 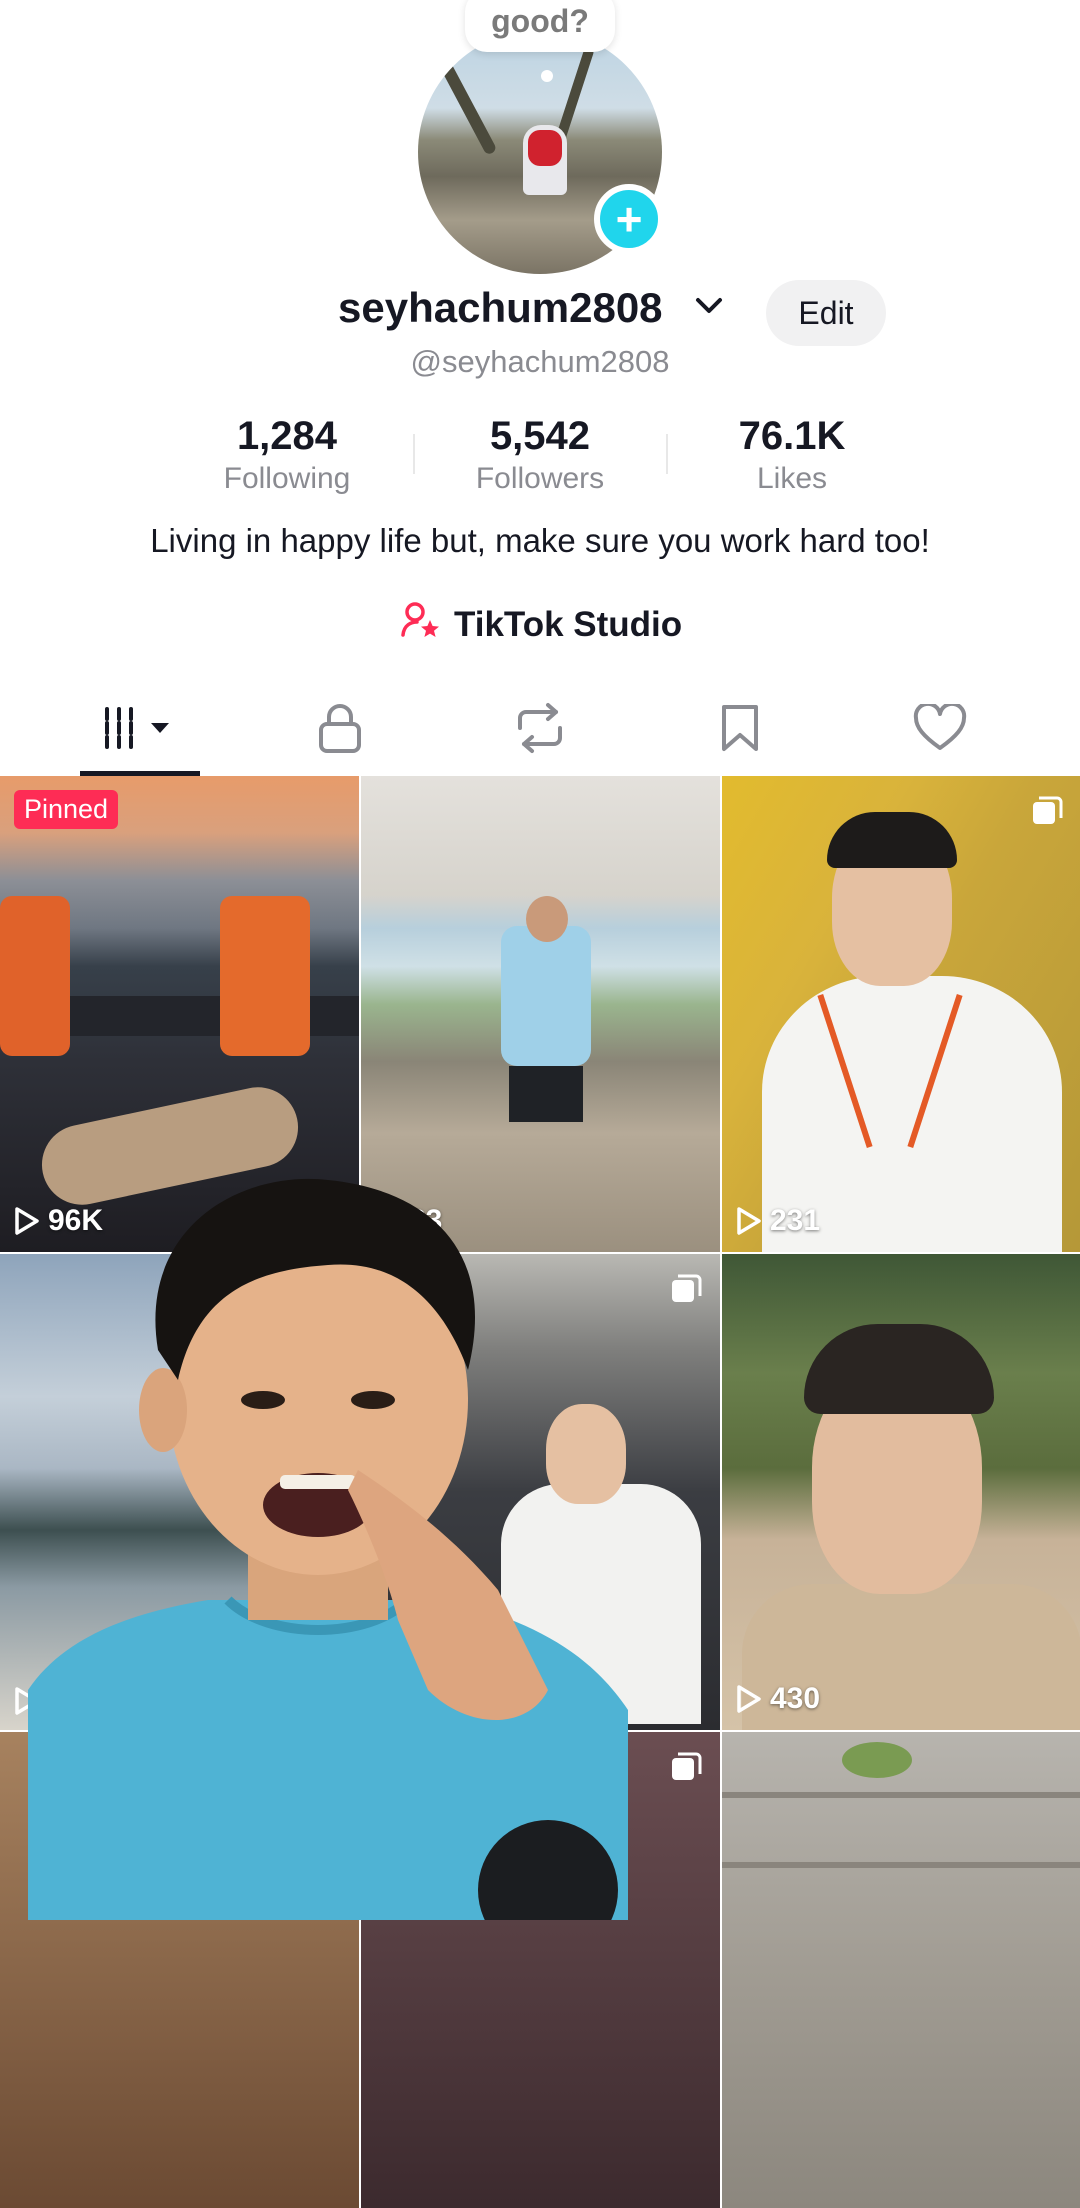 What do you see at coordinates (540, 478) in the screenshot?
I see `stat-label: Followers` at bounding box center [540, 478].